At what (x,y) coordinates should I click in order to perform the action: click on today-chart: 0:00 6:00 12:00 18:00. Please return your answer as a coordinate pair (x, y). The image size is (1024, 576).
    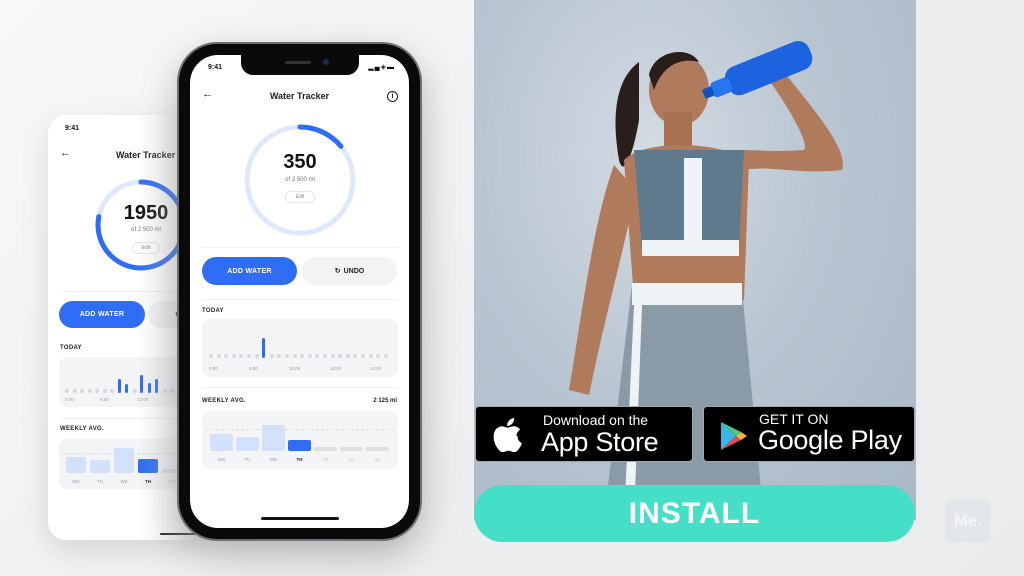
    Looking at the image, I should click on (128, 382).